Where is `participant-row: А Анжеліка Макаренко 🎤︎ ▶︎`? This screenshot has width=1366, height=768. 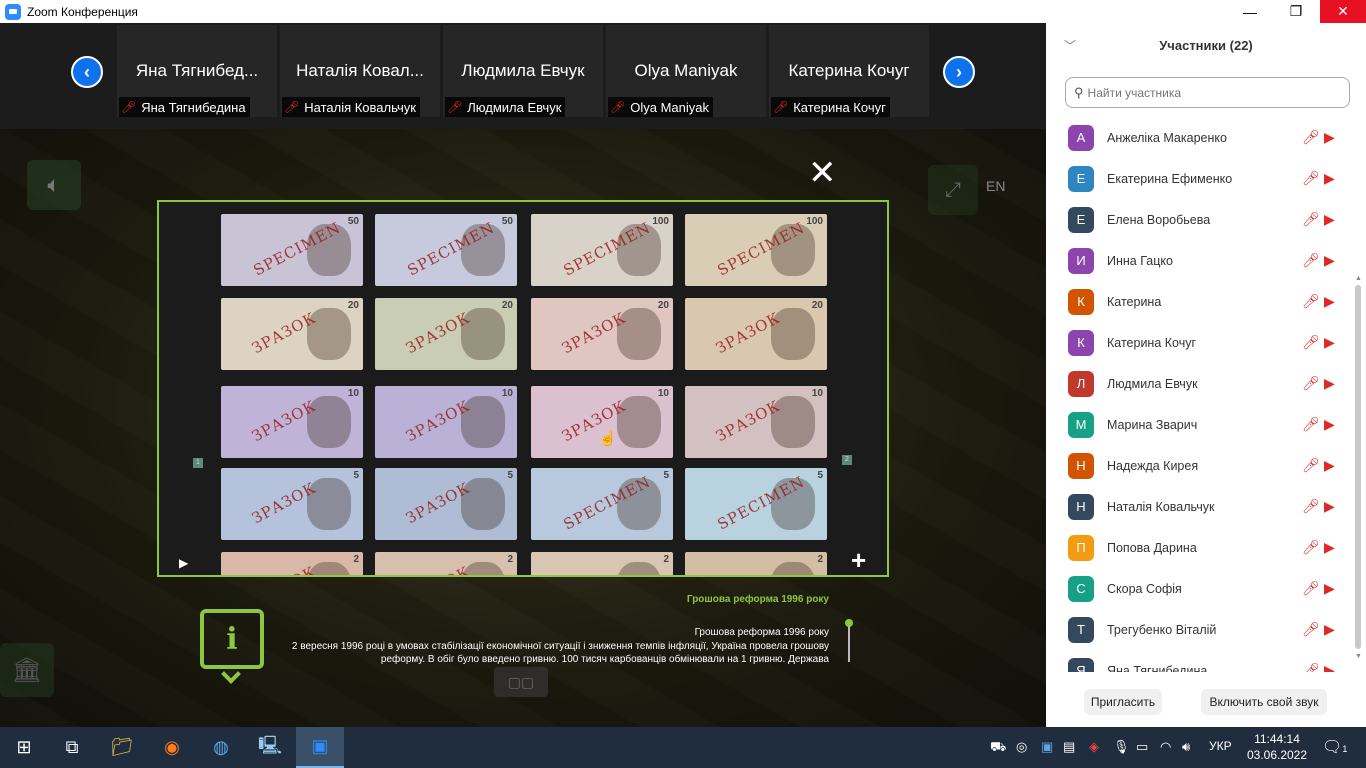 participant-row: А Анжеліка Макаренко 🎤︎ ▶︎ is located at coordinates (1200, 137).